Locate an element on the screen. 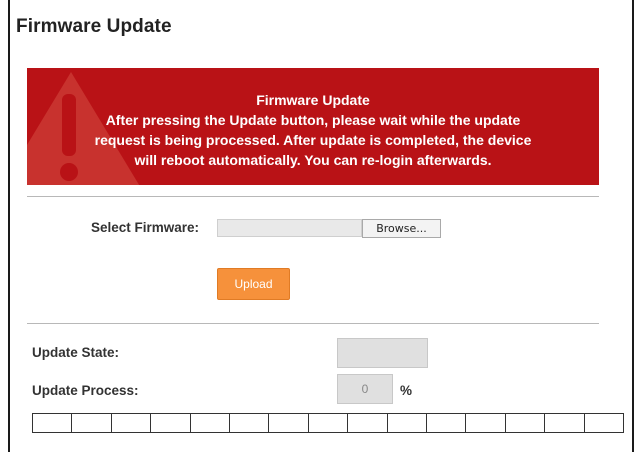  percent-sign: % is located at coordinates (406, 390).